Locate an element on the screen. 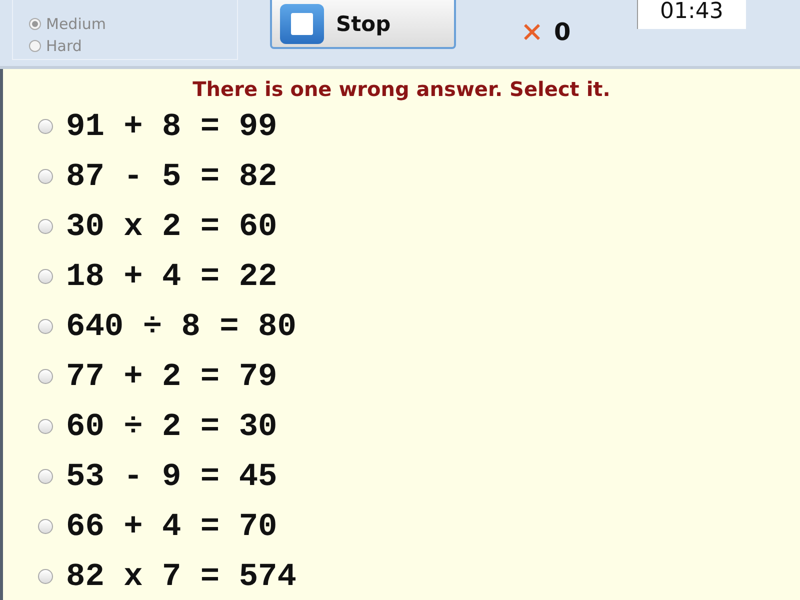  answer-option: 77 + 2 = 79 is located at coordinates (401, 376).